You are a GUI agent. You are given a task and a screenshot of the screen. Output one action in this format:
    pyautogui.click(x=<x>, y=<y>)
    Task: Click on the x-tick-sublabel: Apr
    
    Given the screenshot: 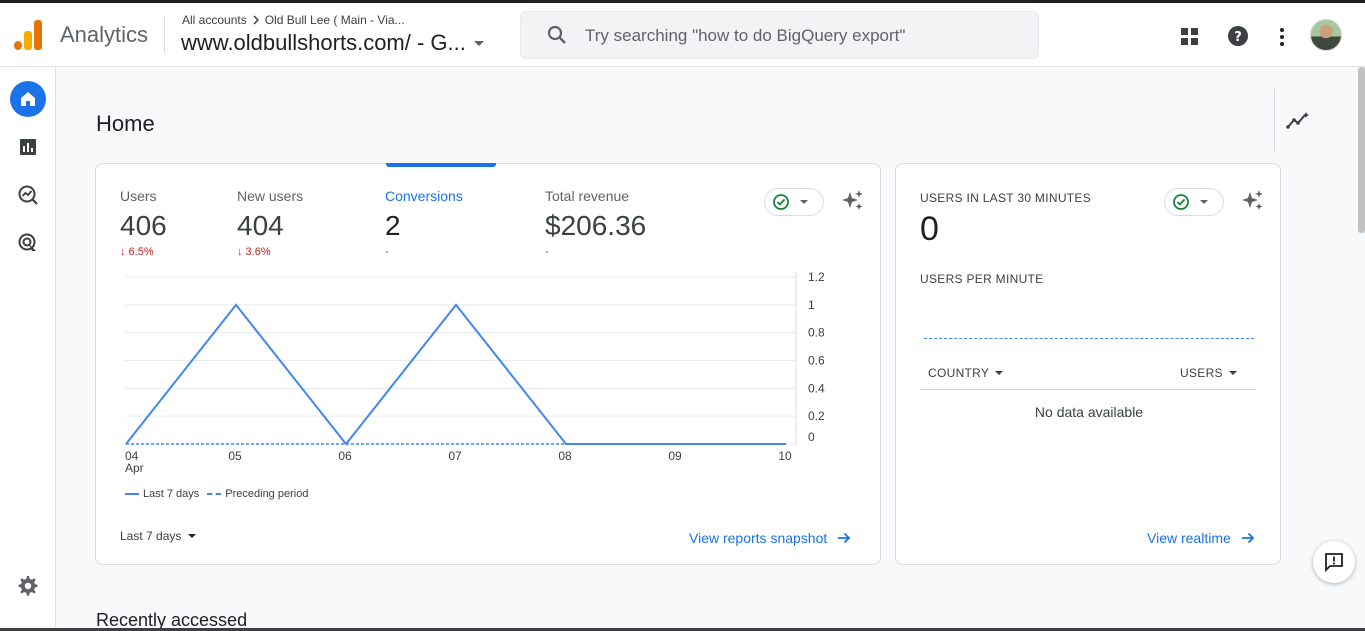 What is the action you would take?
    pyautogui.click(x=134, y=468)
    